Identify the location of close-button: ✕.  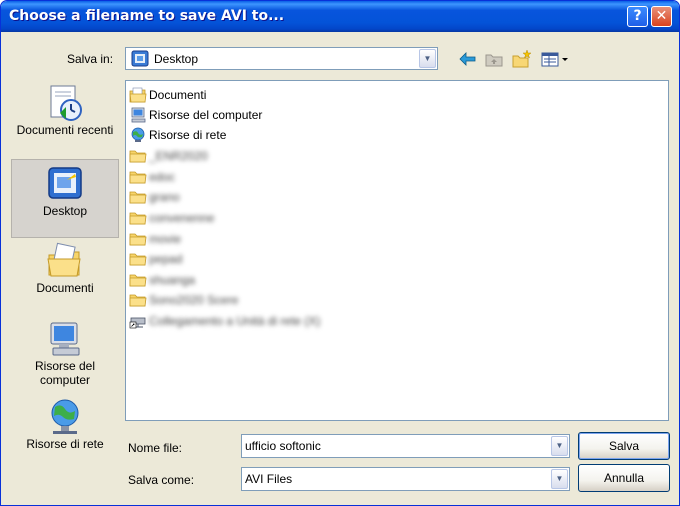
(661, 16).